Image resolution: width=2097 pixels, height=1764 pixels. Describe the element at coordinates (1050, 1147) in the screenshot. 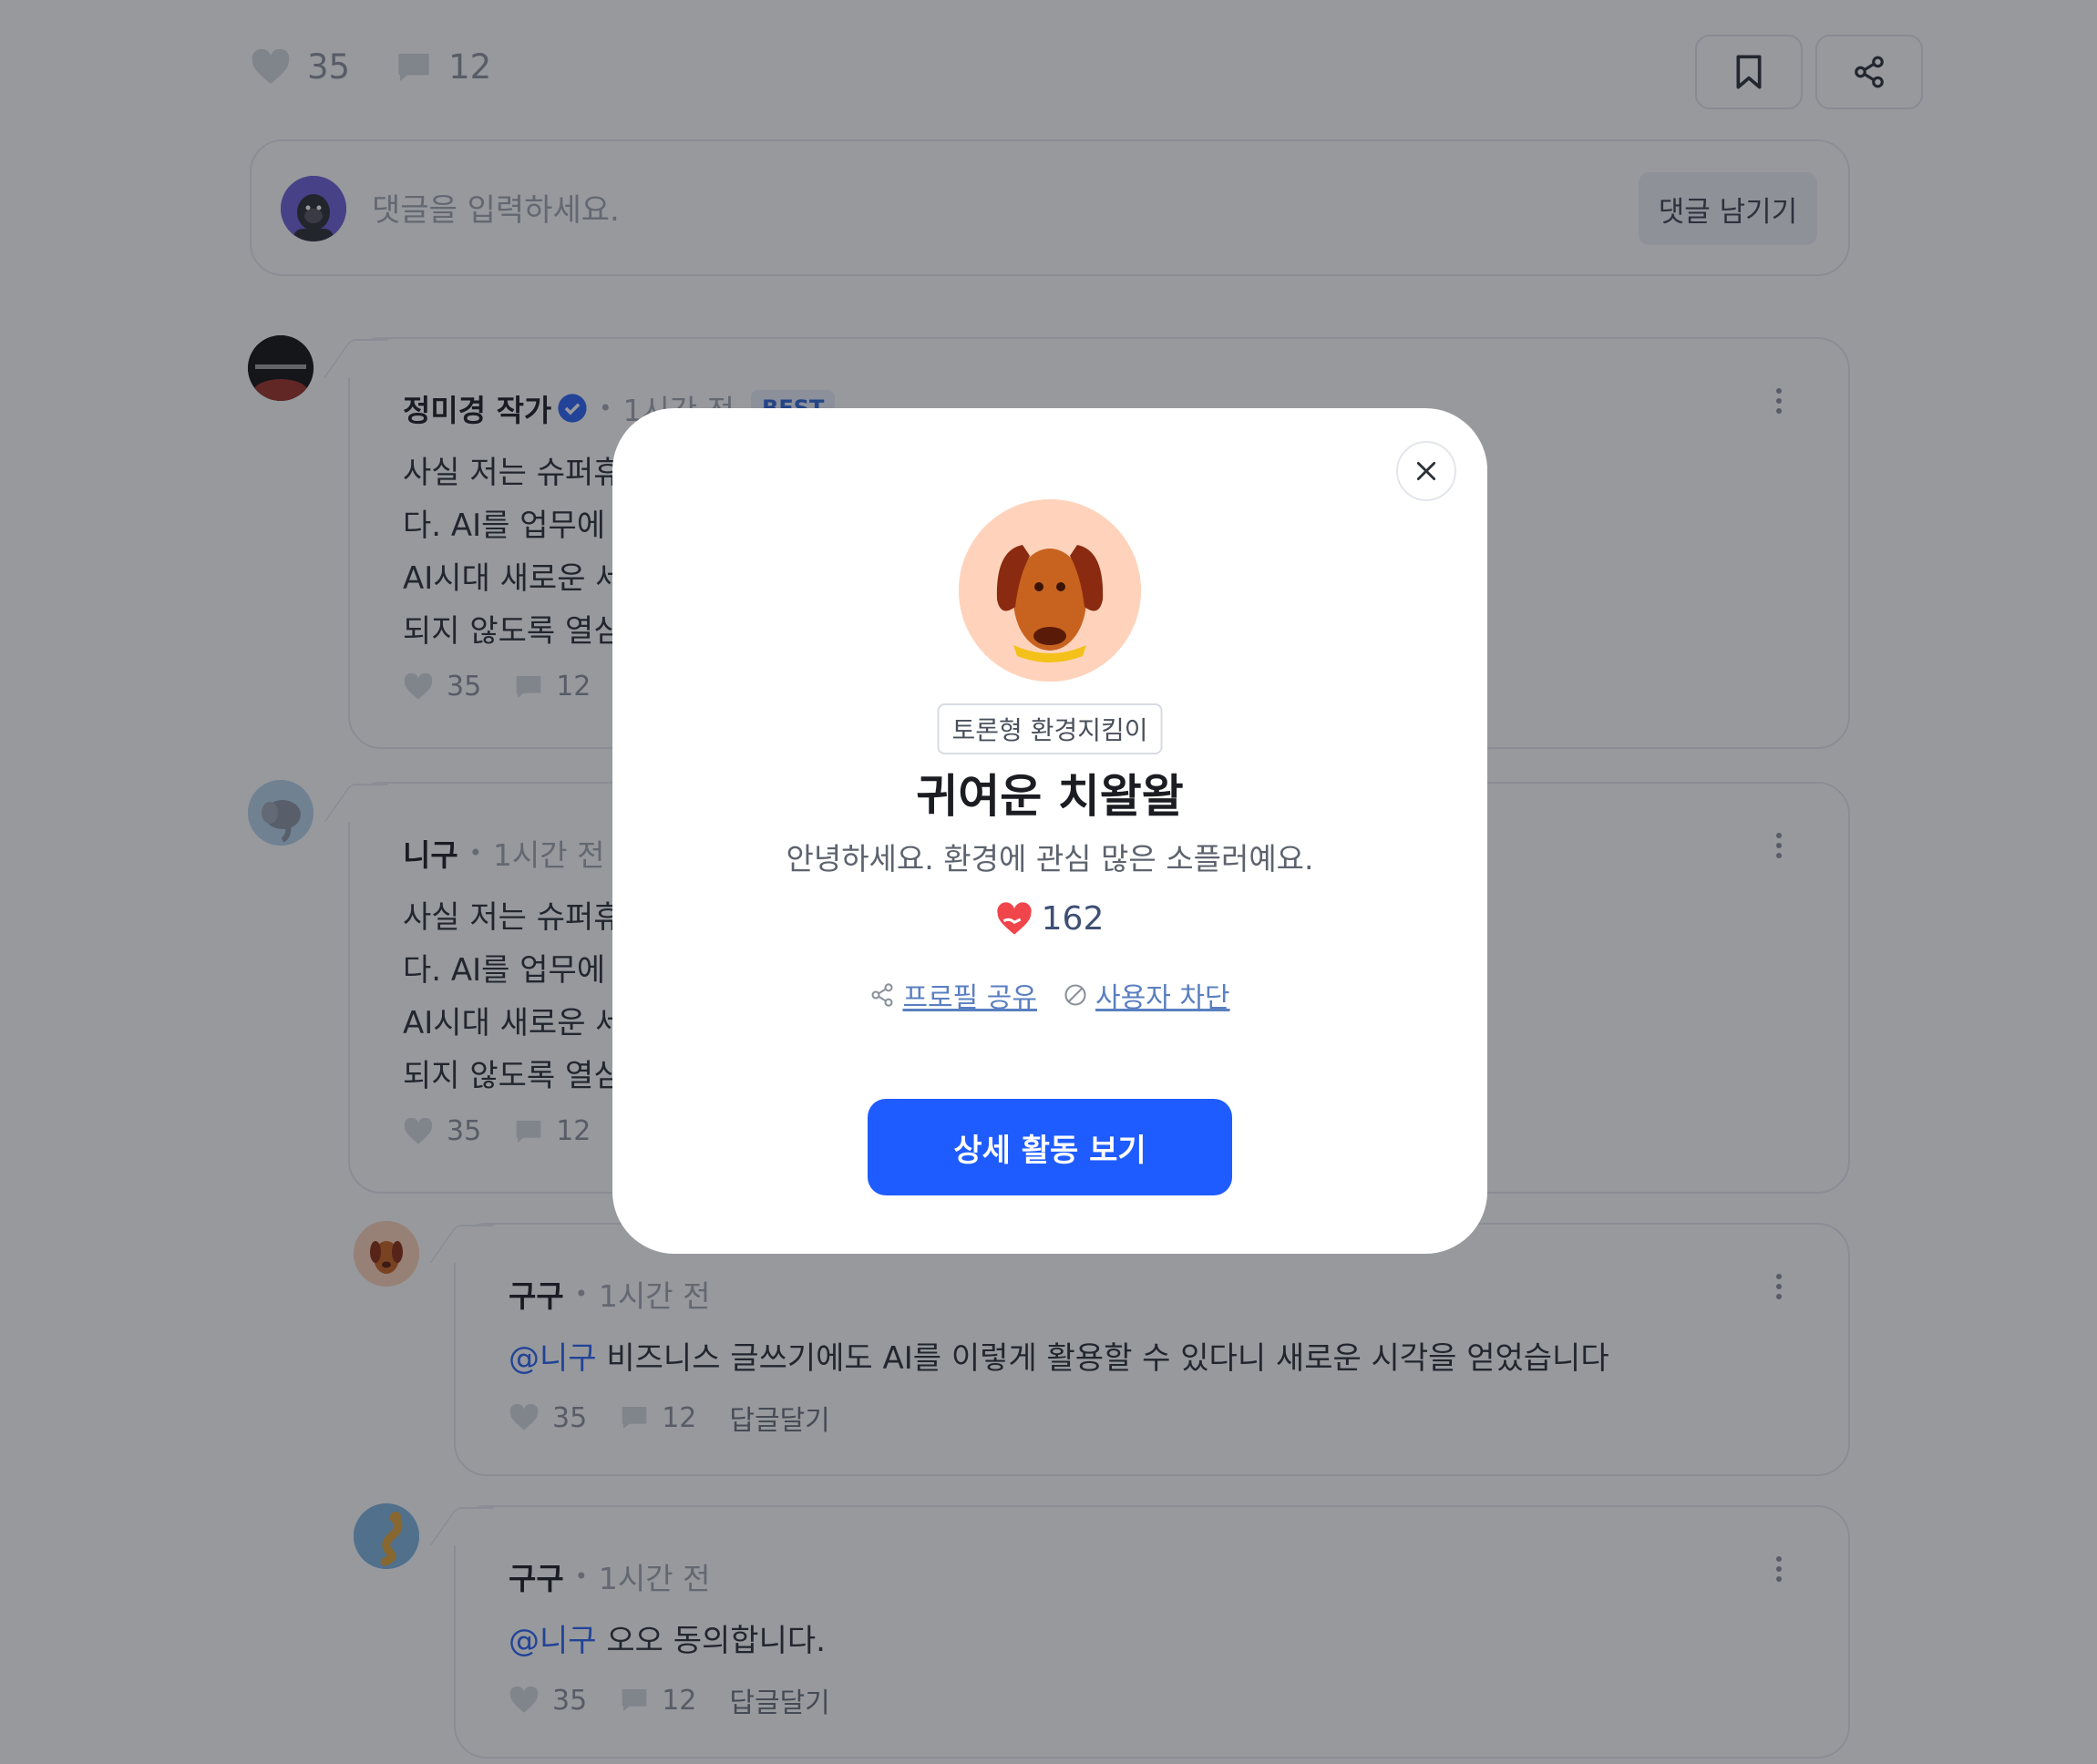

I see `view-activity-button: 상세 활동 보기` at that location.